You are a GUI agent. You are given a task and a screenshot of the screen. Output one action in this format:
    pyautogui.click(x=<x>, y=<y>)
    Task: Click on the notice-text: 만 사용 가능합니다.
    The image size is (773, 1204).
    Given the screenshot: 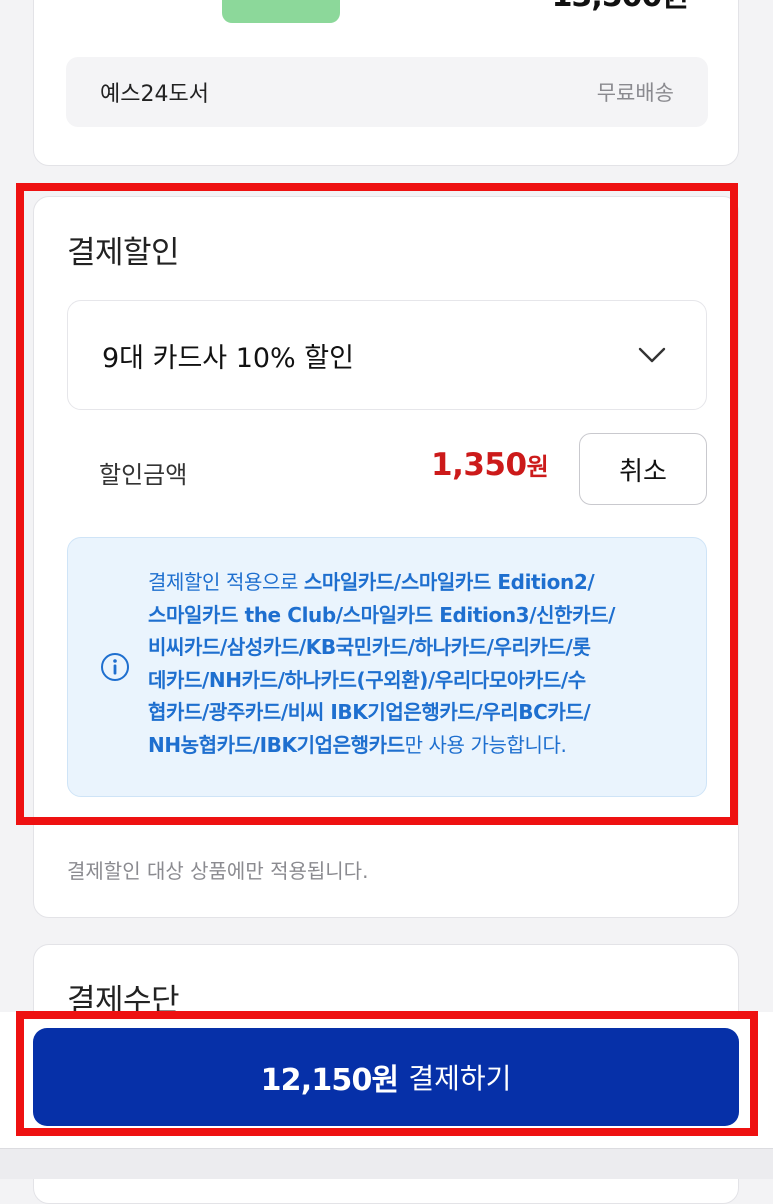 What is the action you would take?
    pyautogui.click(x=485, y=744)
    